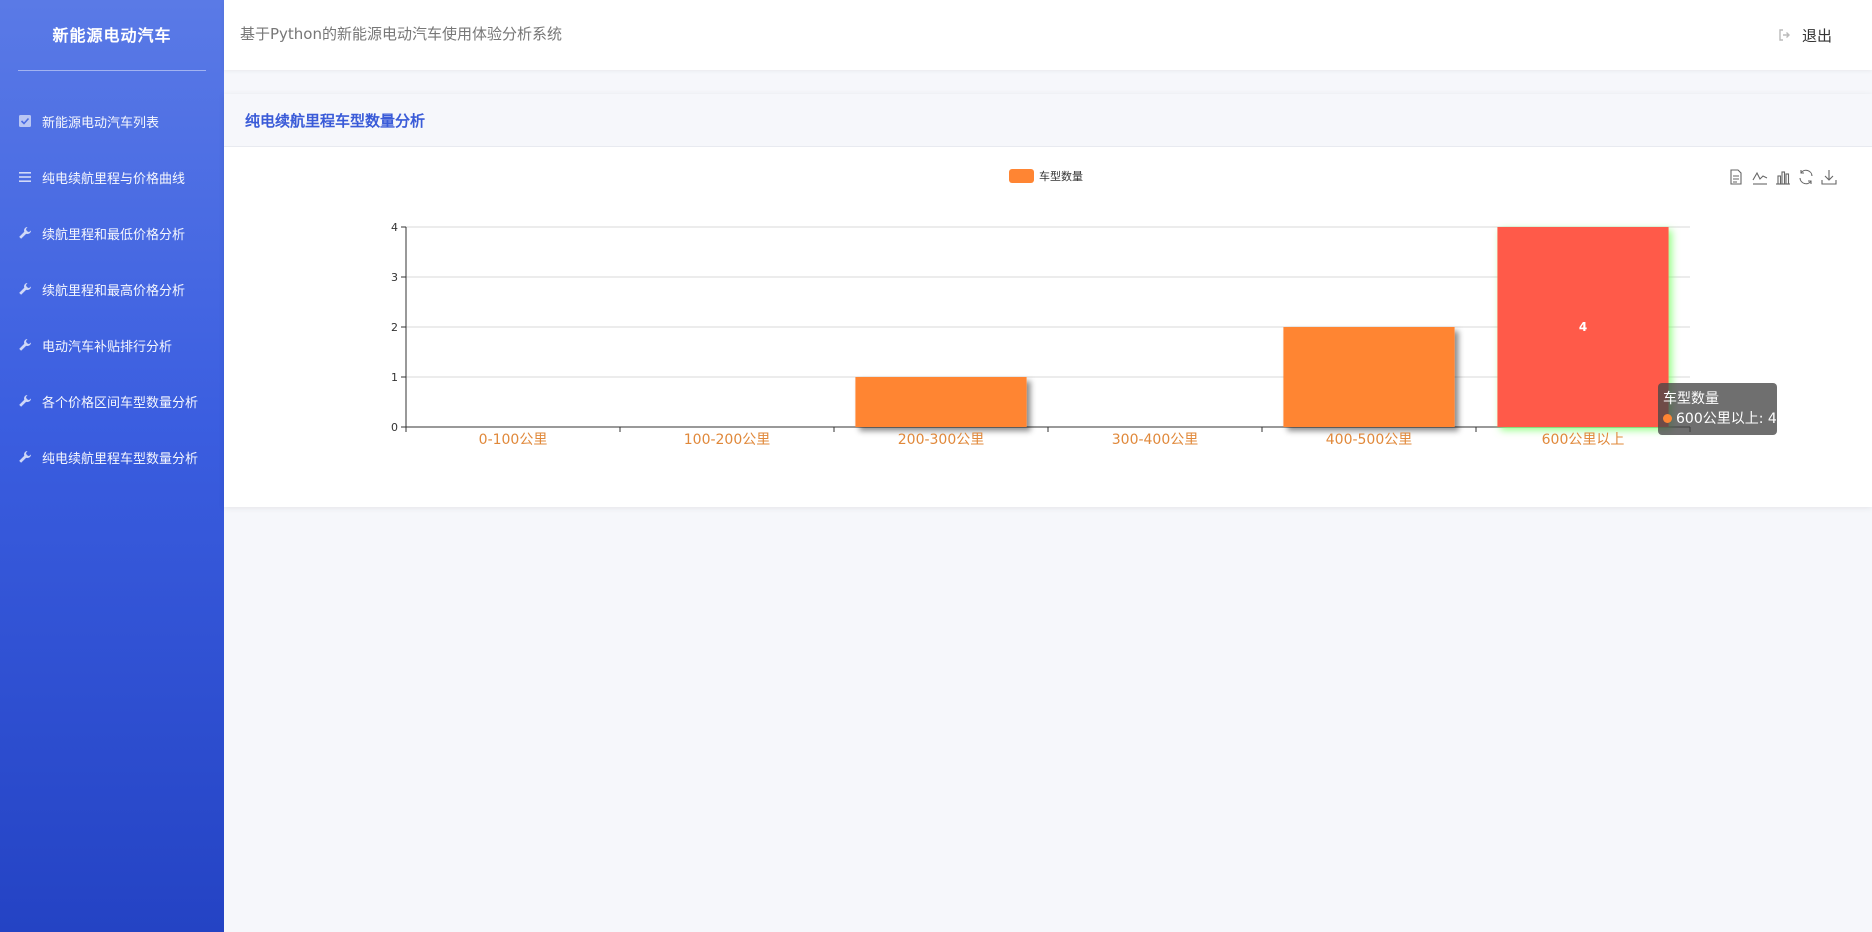 Image resolution: width=1872 pixels, height=932 pixels. Describe the element at coordinates (25, 177) in the screenshot. I see `list-icon` at that location.